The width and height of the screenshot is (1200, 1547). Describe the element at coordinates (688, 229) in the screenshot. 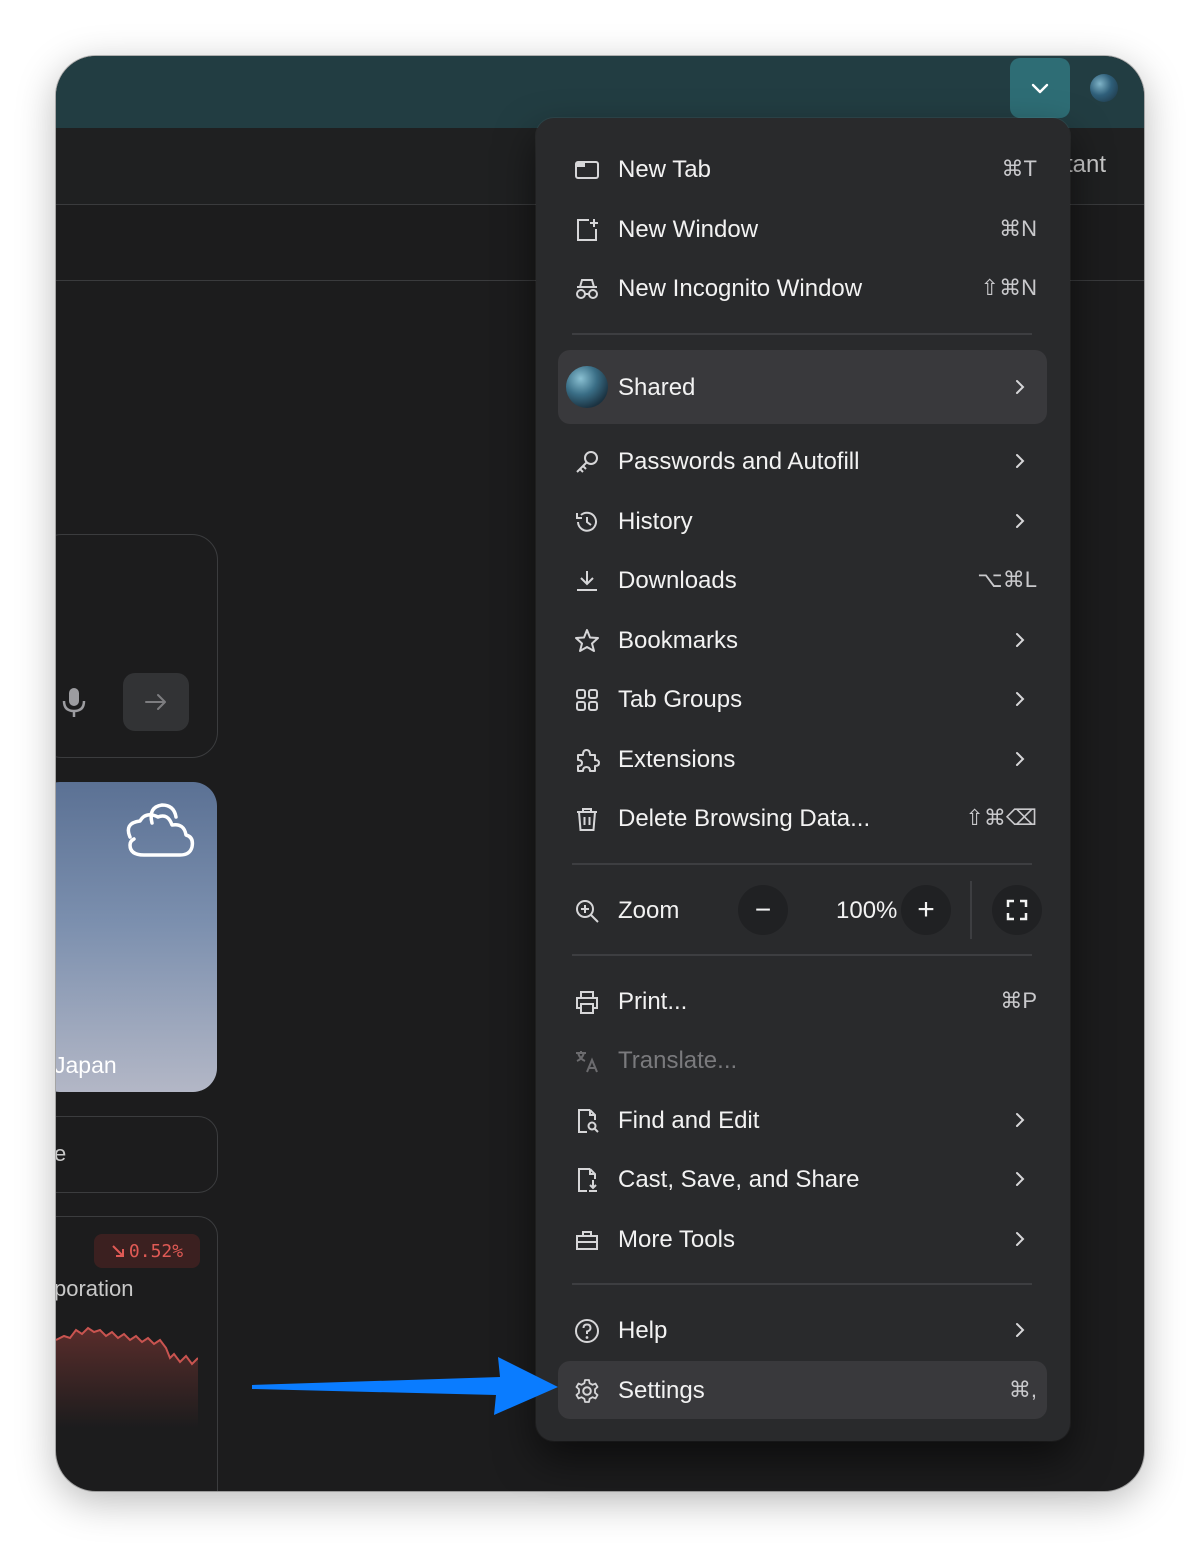

I see `menu-item-label: New Window` at that location.